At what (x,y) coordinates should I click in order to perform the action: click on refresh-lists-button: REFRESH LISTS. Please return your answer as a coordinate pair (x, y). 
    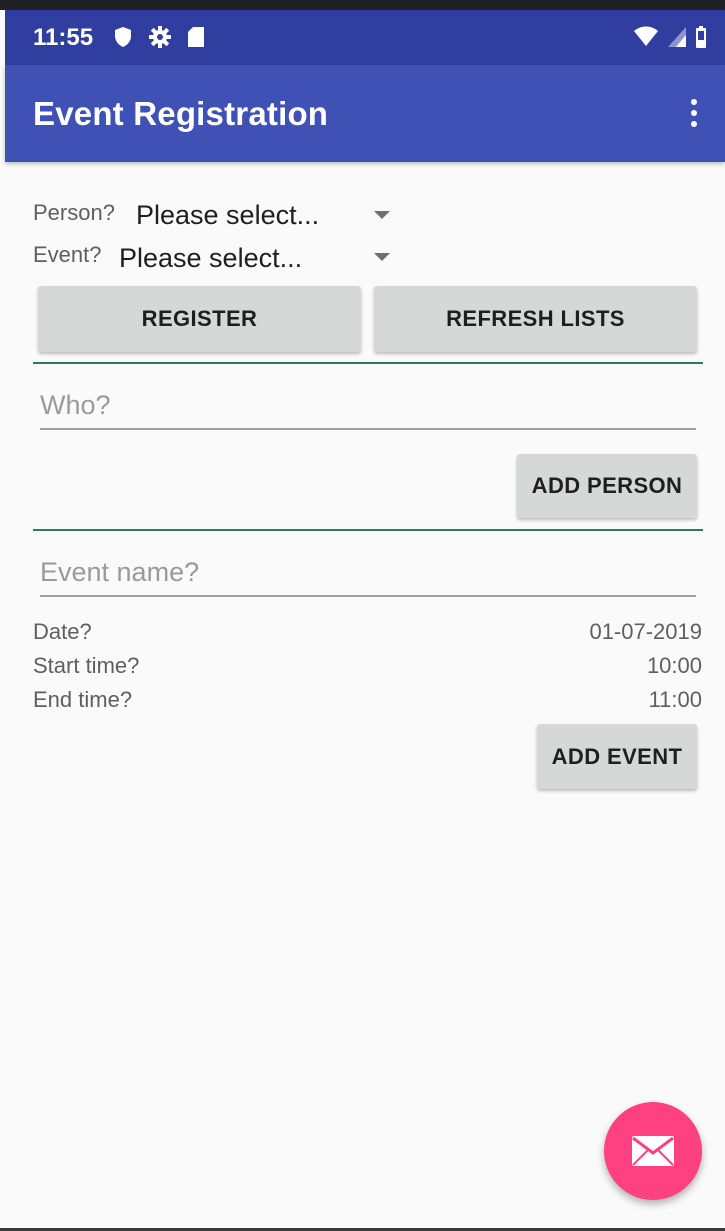
    Looking at the image, I should click on (535, 319).